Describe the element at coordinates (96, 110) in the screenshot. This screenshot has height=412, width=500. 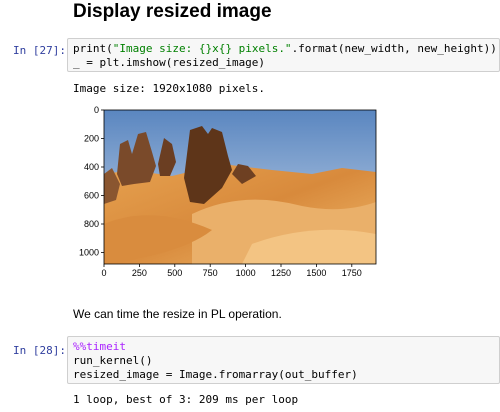
I see `y-tick-label: 0` at that location.